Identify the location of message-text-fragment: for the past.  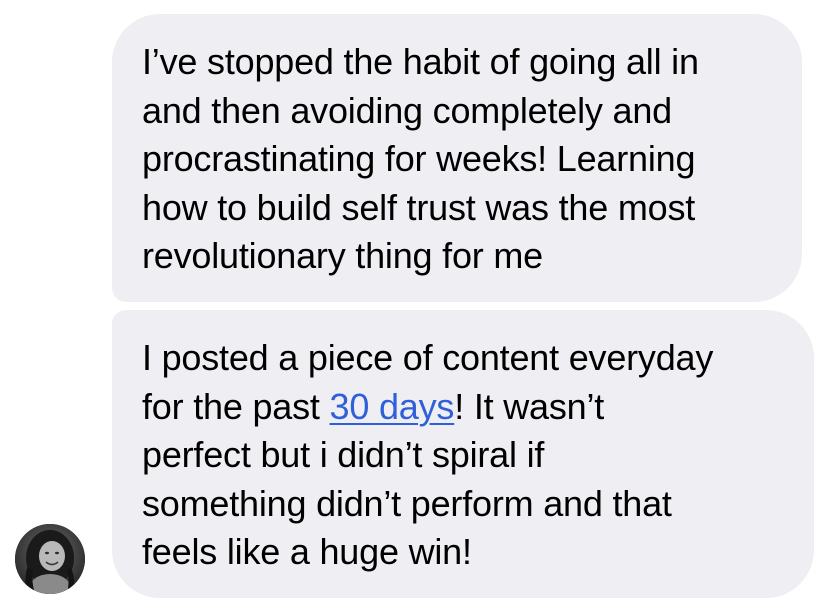
(236, 406).